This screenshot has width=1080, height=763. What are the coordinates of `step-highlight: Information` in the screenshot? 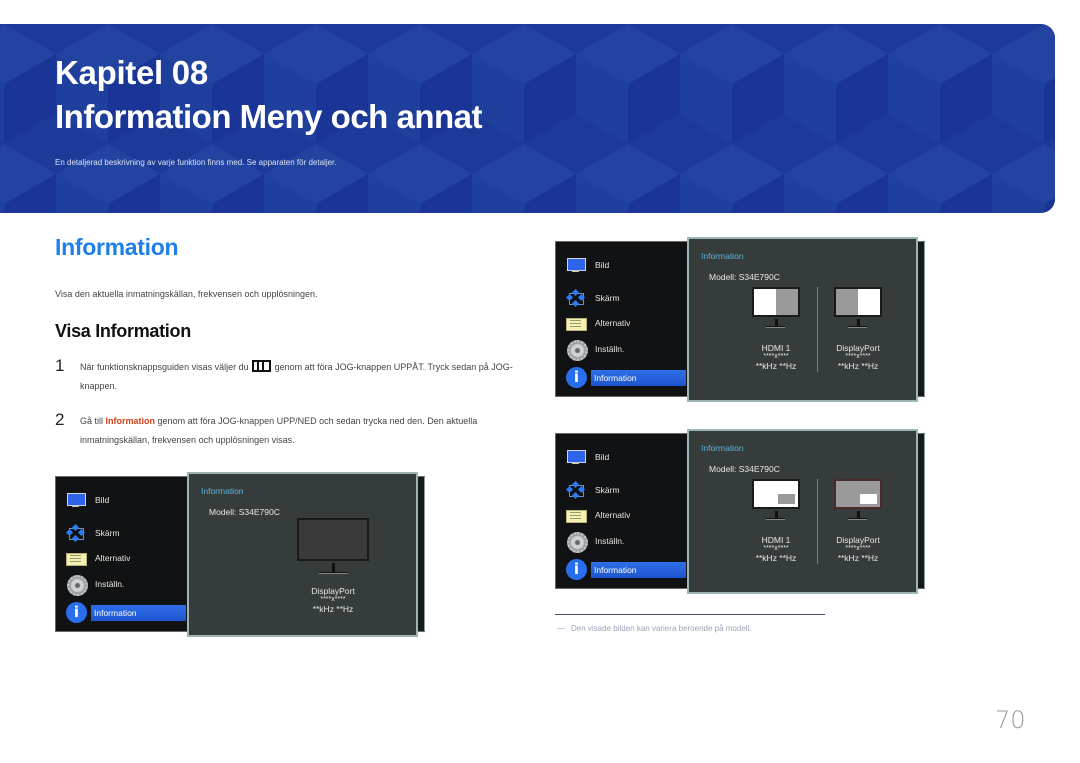 It's located at (130, 421).